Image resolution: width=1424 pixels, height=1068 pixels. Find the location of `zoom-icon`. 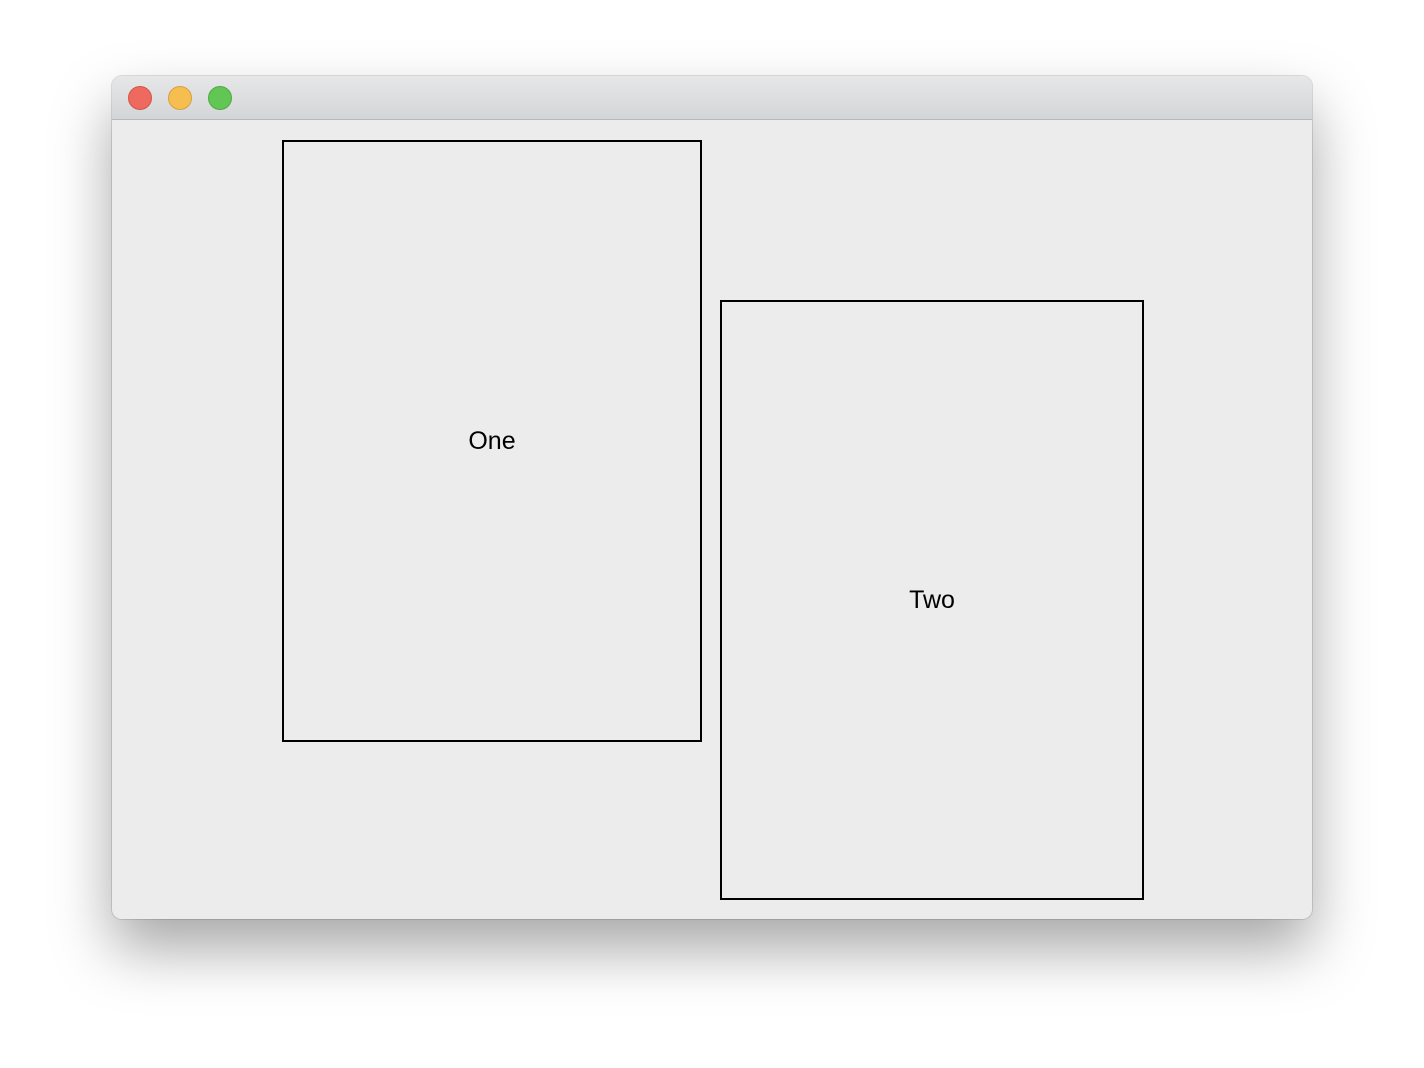

zoom-icon is located at coordinates (220, 98).